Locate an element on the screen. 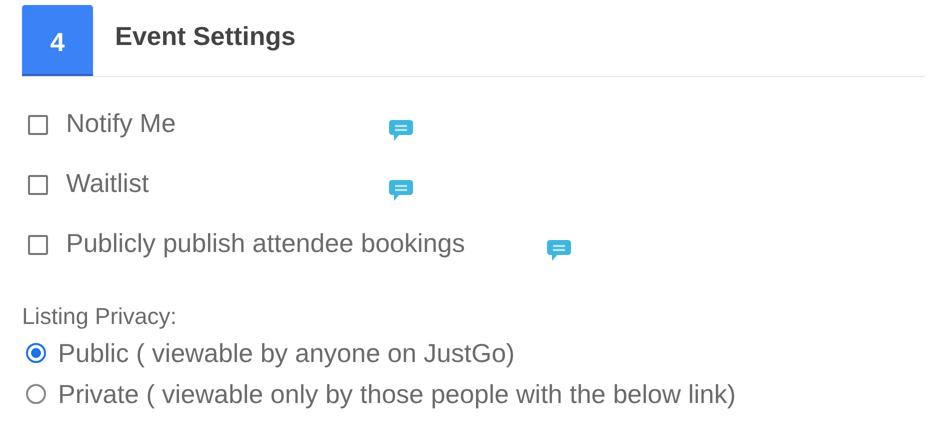  section-title: Event Settings is located at coordinates (205, 36).